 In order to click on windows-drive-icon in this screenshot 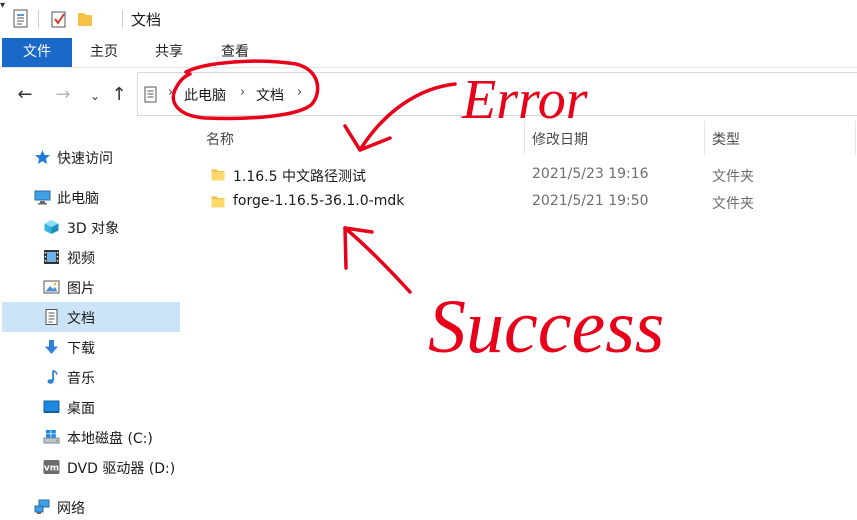, I will do `click(51, 437)`.